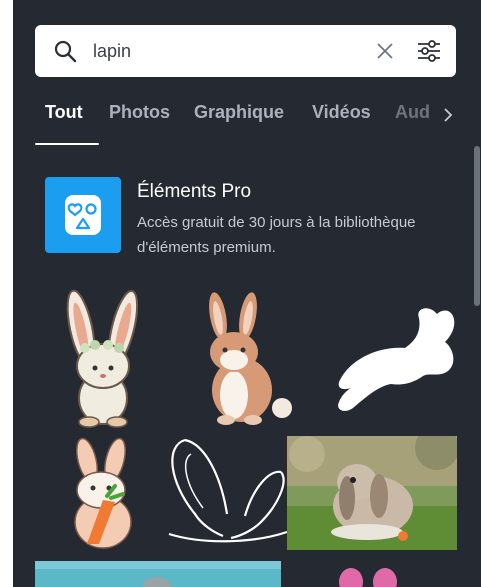  What do you see at coordinates (194, 191) in the screenshot?
I see `pro-title: Éléments Pro` at bounding box center [194, 191].